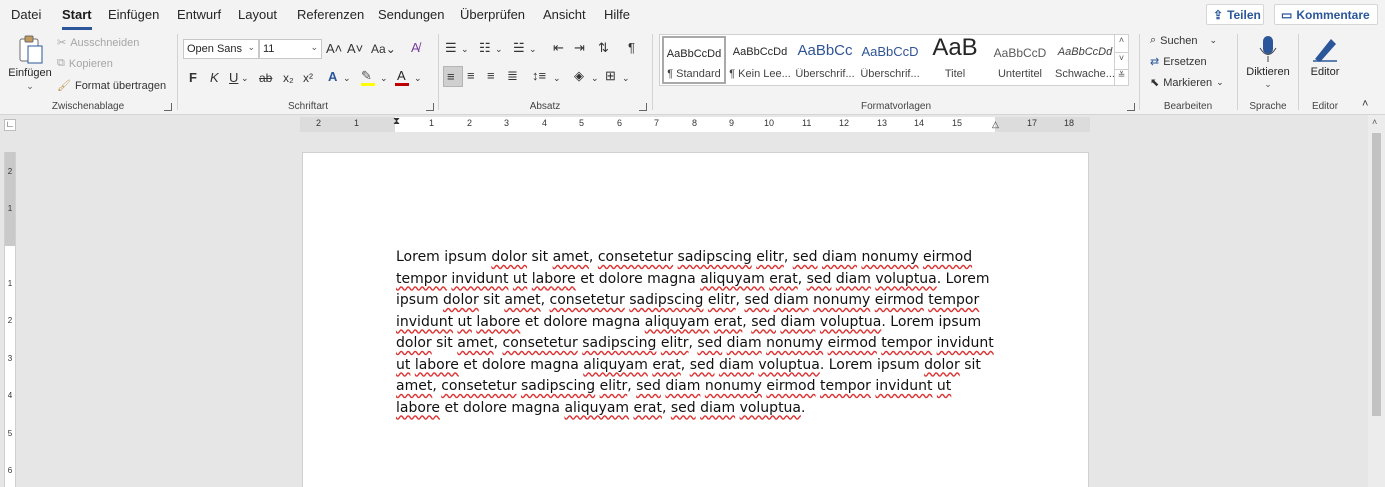 The height and width of the screenshot is (487, 1385). I want to click on select-button: ⬉ Markieren ⌄, so click(1187, 83).